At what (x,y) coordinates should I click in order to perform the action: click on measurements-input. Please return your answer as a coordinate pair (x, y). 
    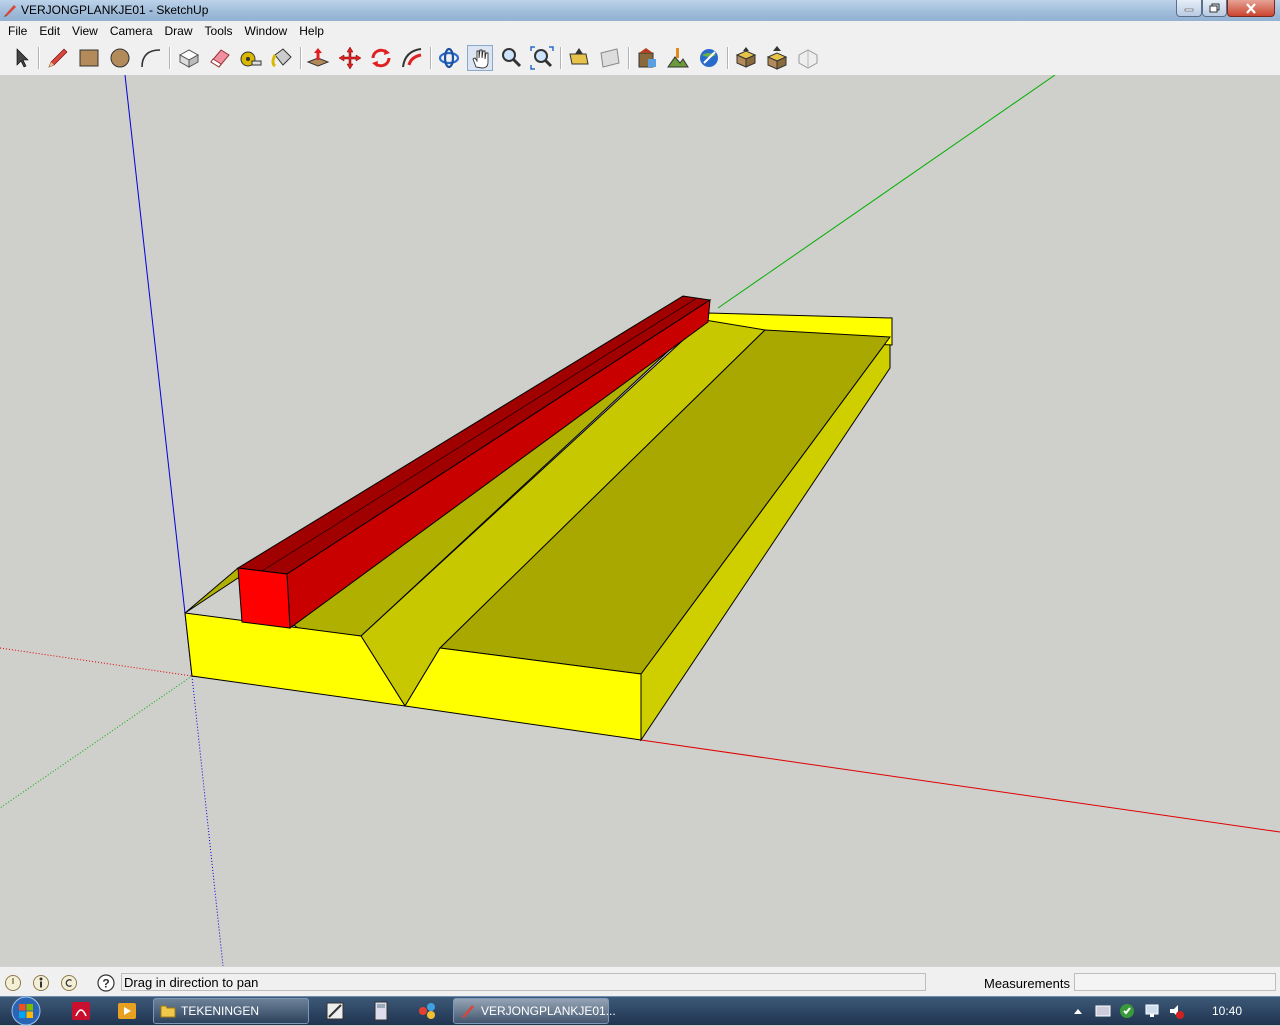
    Looking at the image, I should click on (1175, 982).